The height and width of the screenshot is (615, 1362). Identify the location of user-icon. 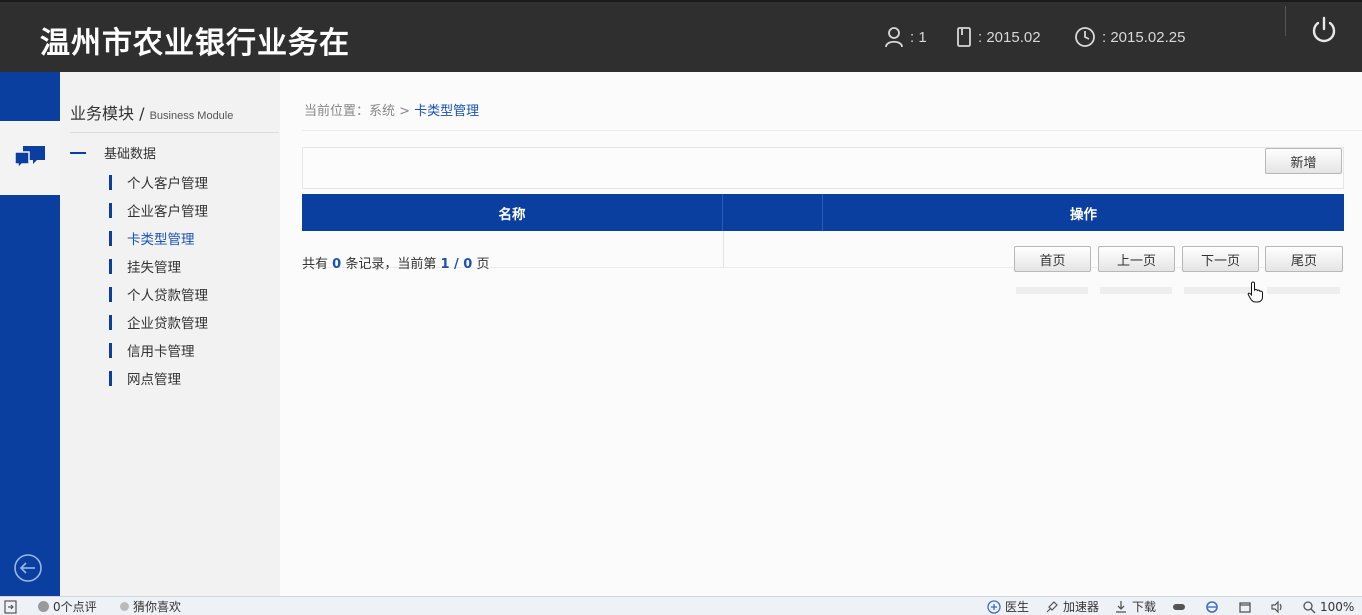
(894, 37).